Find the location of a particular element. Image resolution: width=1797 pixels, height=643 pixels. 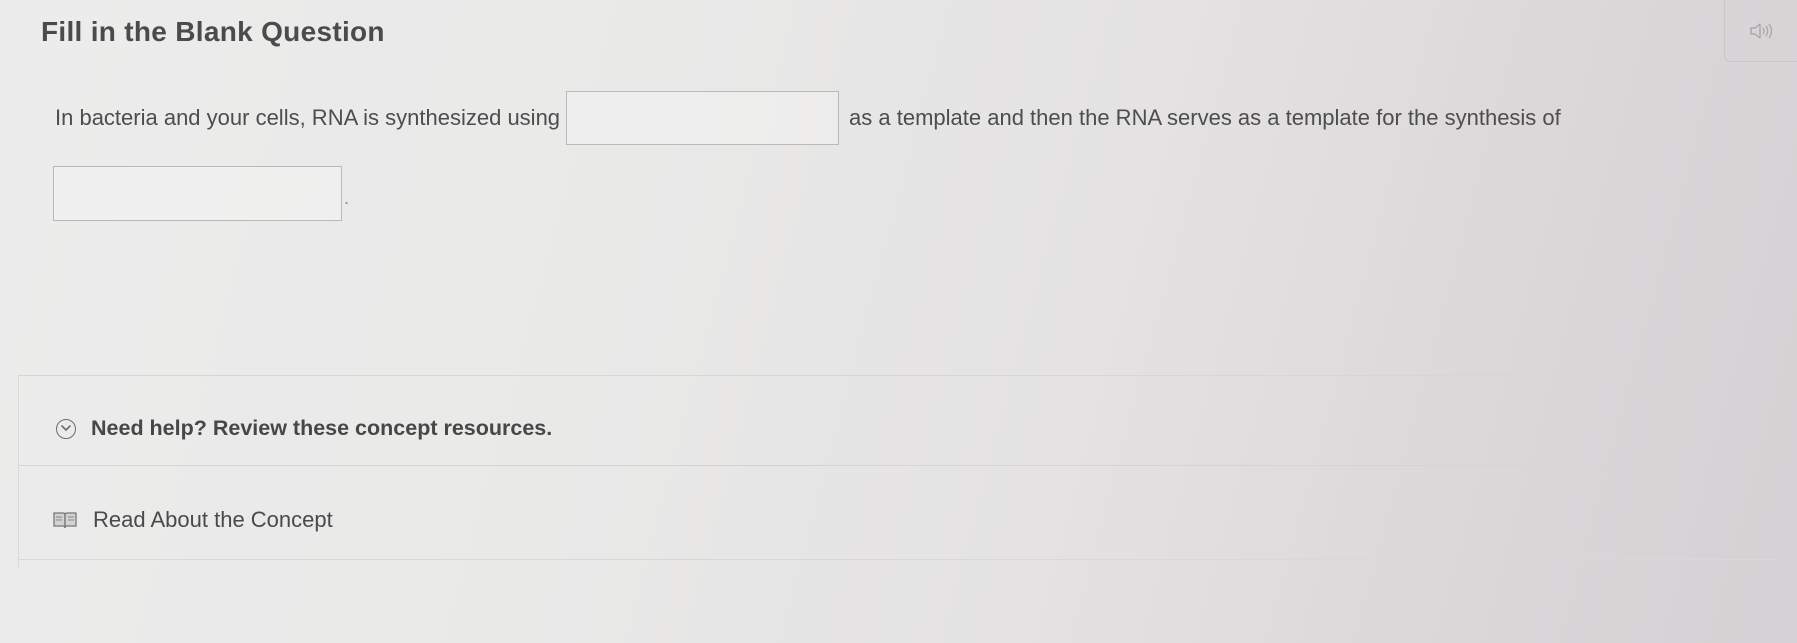

audio-button is located at coordinates (1760, 31).